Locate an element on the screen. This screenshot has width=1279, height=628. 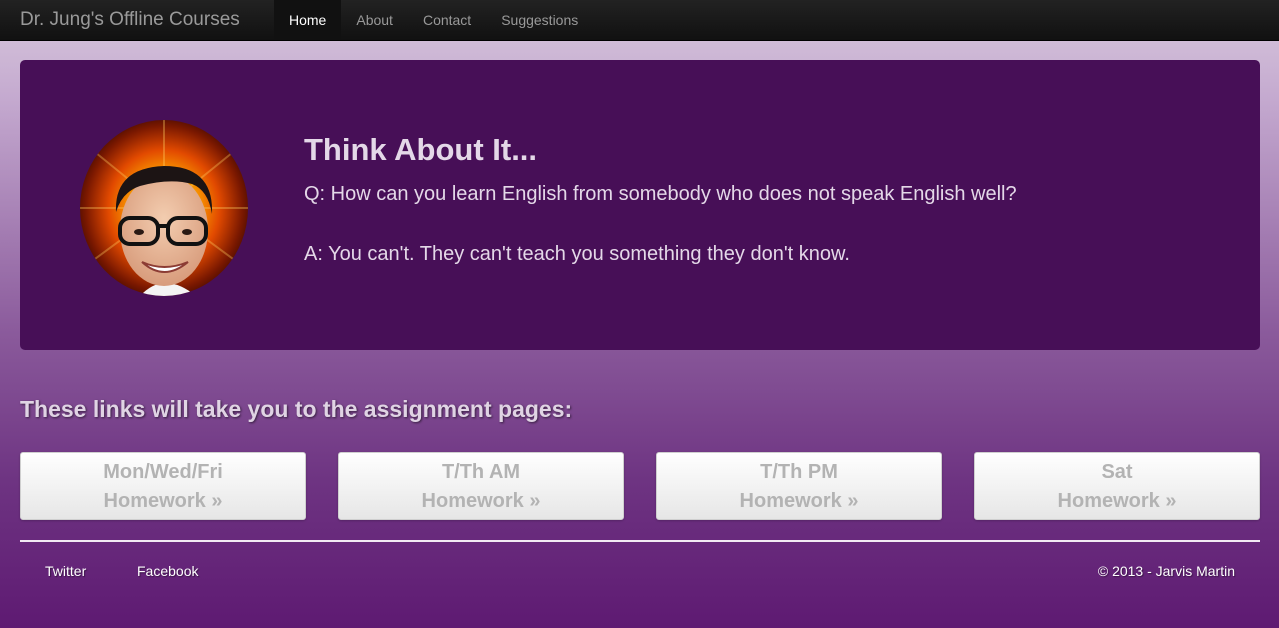
sat-homework-button: Sat Homework » is located at coordinates (1117, 486).